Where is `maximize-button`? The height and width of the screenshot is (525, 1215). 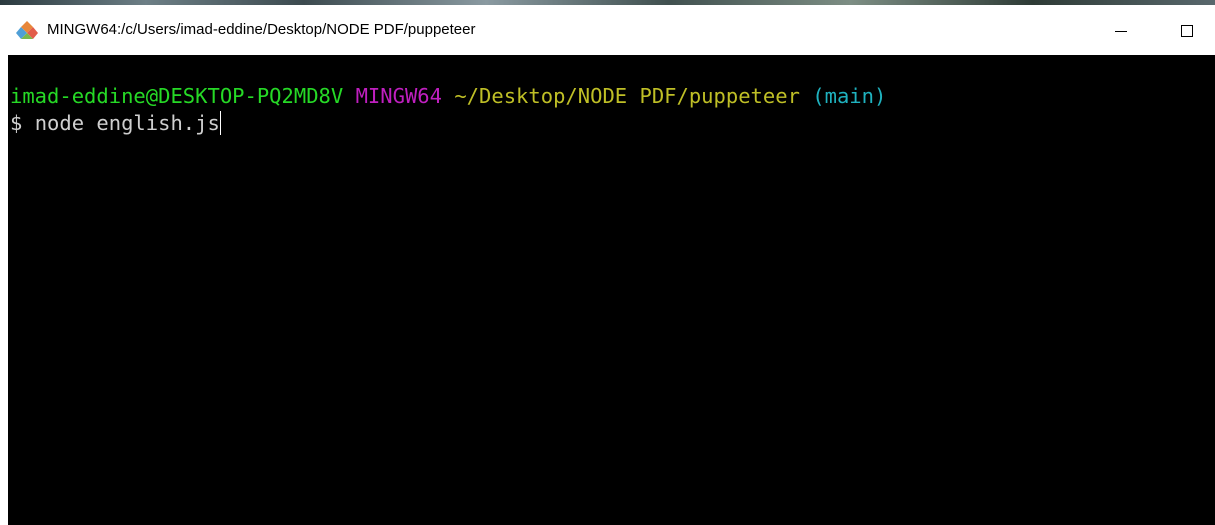
maximize-button is located at coordinates (1187, 31).